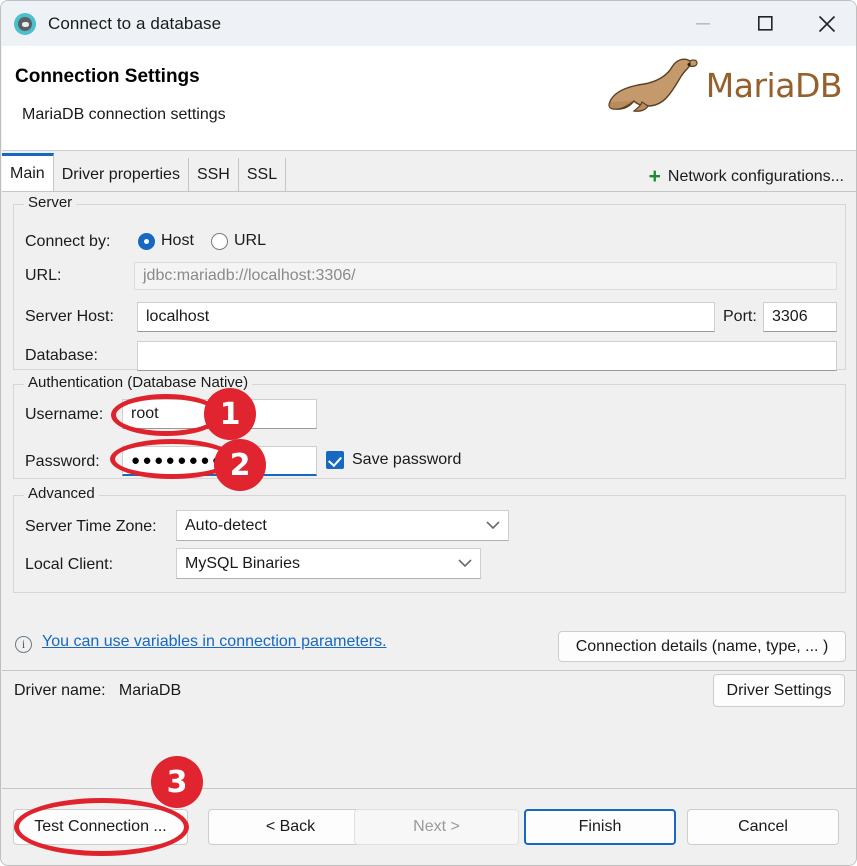 Image resolution: width=857 pixels, height=866 pixels. I want to click on local-client-select: MySQL Binaries, so click(328, 563).